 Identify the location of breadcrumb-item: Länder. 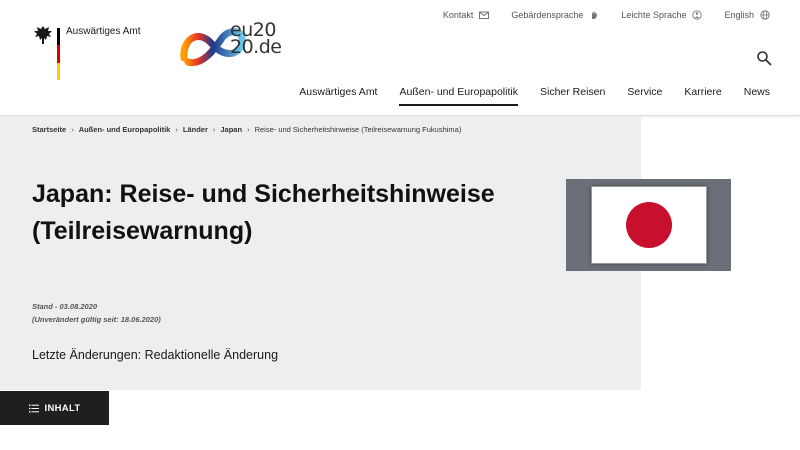
(195, 129).